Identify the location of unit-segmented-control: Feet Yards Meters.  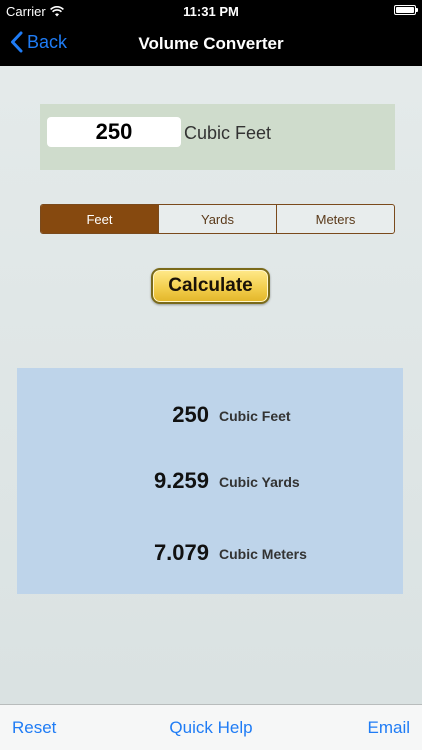
(217, 219).